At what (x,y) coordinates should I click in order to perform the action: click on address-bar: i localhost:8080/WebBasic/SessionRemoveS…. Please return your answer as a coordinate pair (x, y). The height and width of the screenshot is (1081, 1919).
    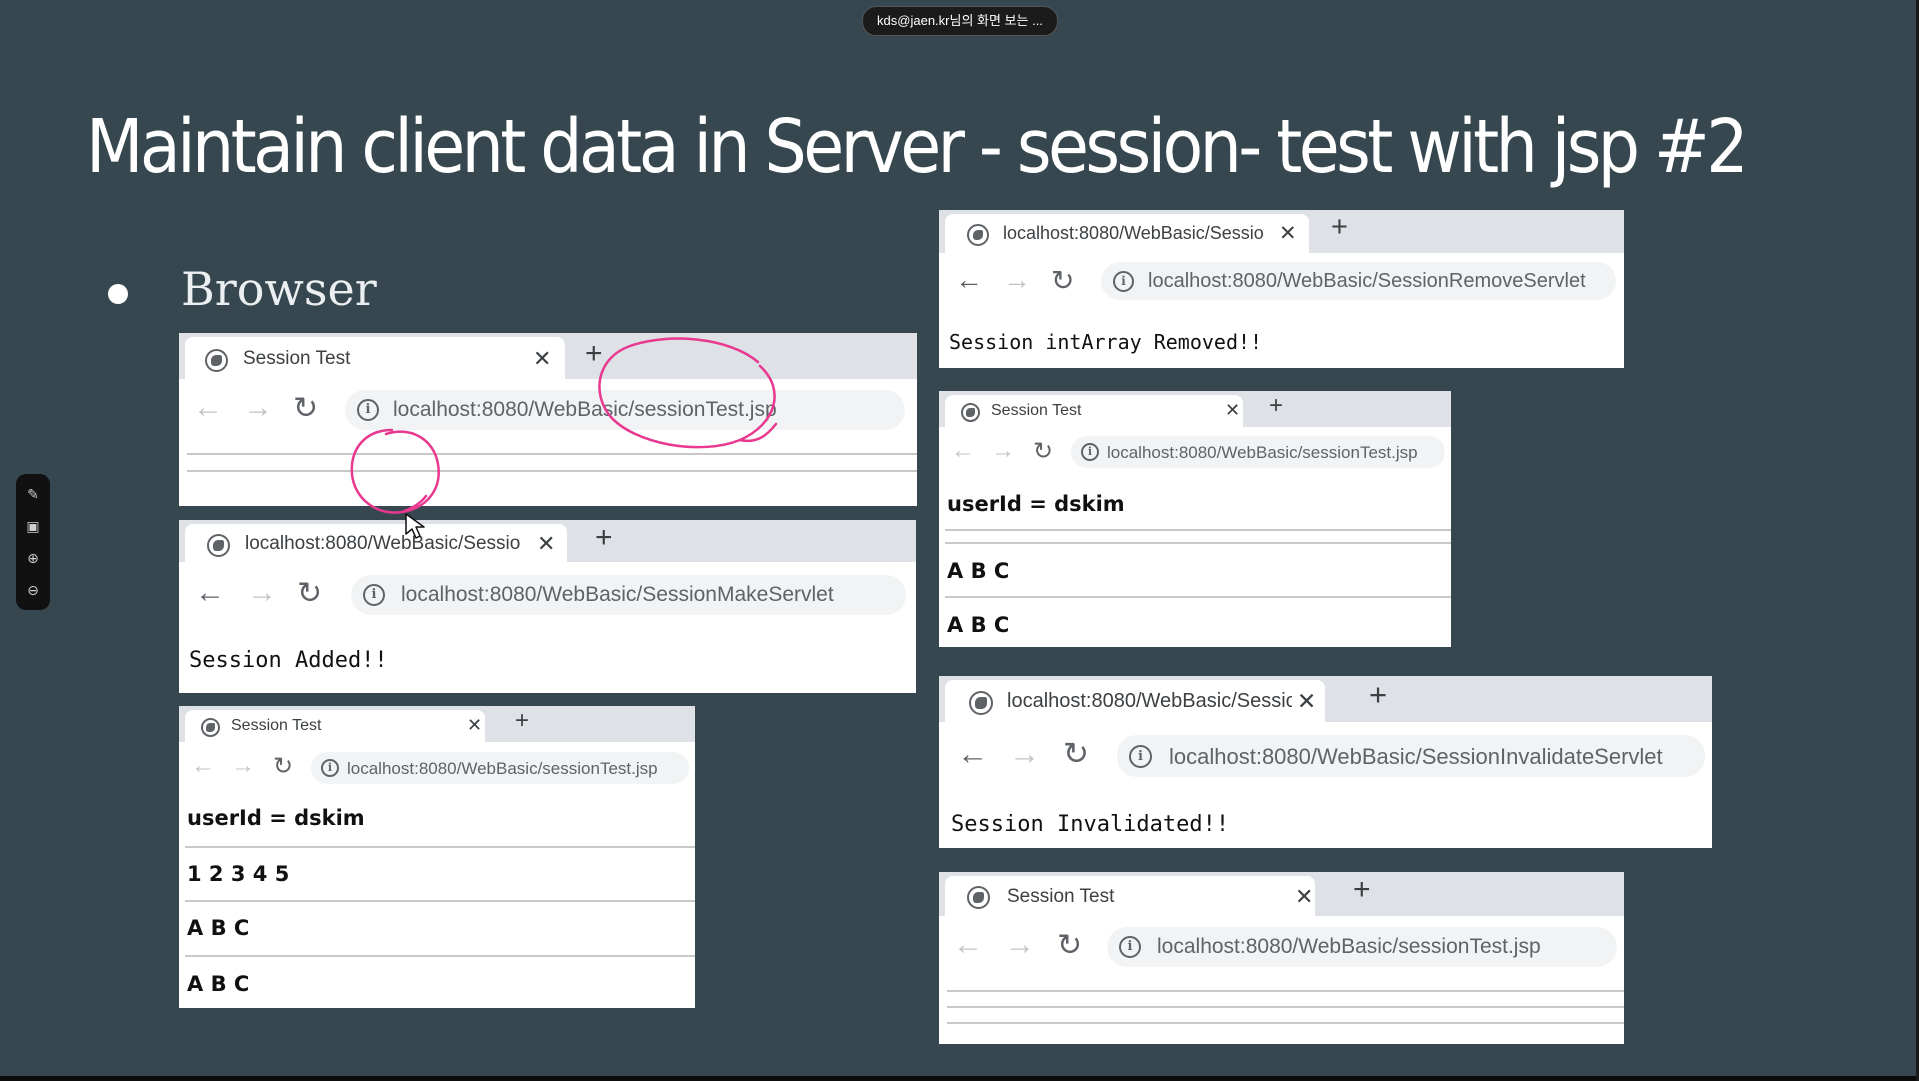
    Looking at the image, I should click on (1358, 281).